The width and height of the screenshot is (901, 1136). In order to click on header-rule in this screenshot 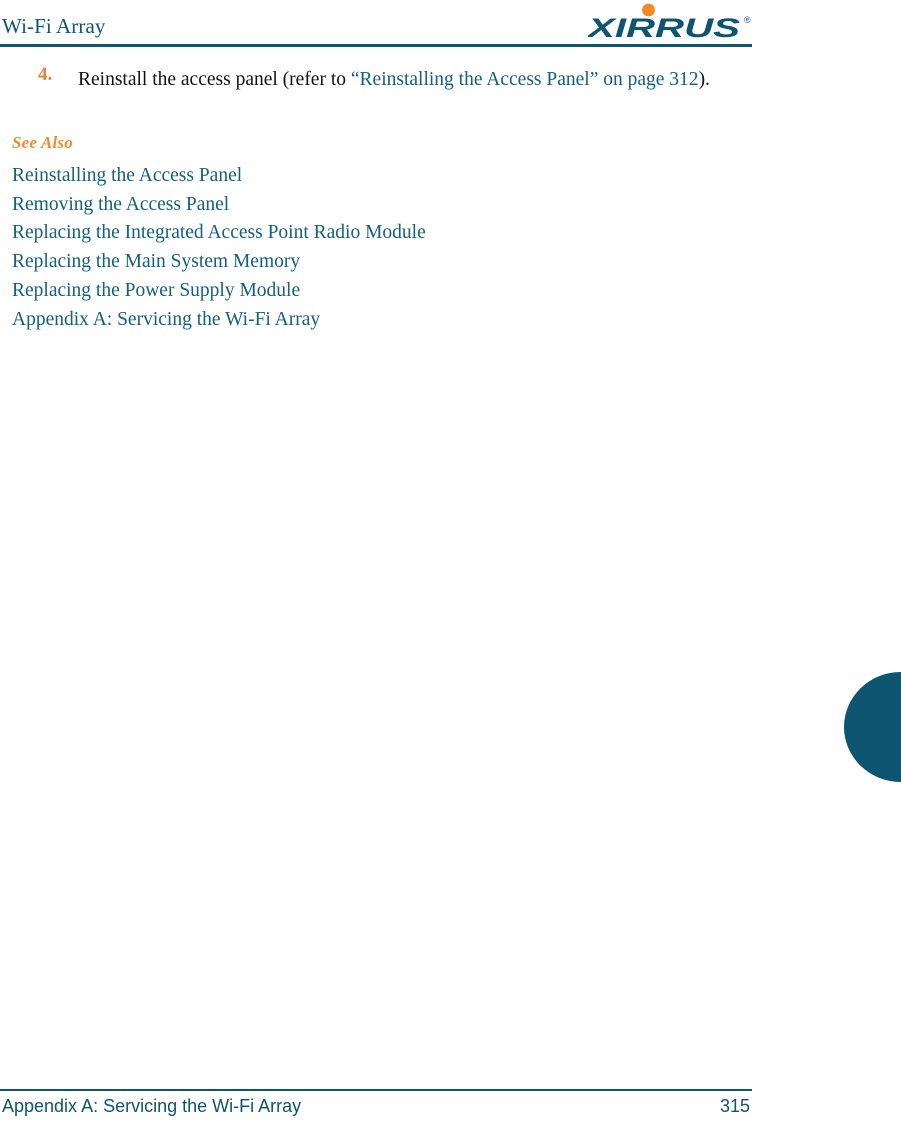, I will do `click(376, 45)`.